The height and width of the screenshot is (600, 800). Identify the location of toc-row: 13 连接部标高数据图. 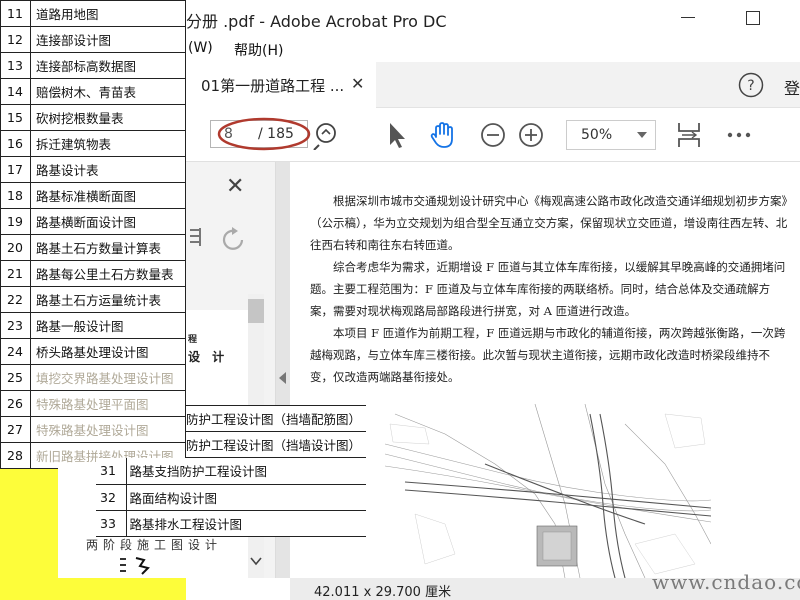
(93, 65).